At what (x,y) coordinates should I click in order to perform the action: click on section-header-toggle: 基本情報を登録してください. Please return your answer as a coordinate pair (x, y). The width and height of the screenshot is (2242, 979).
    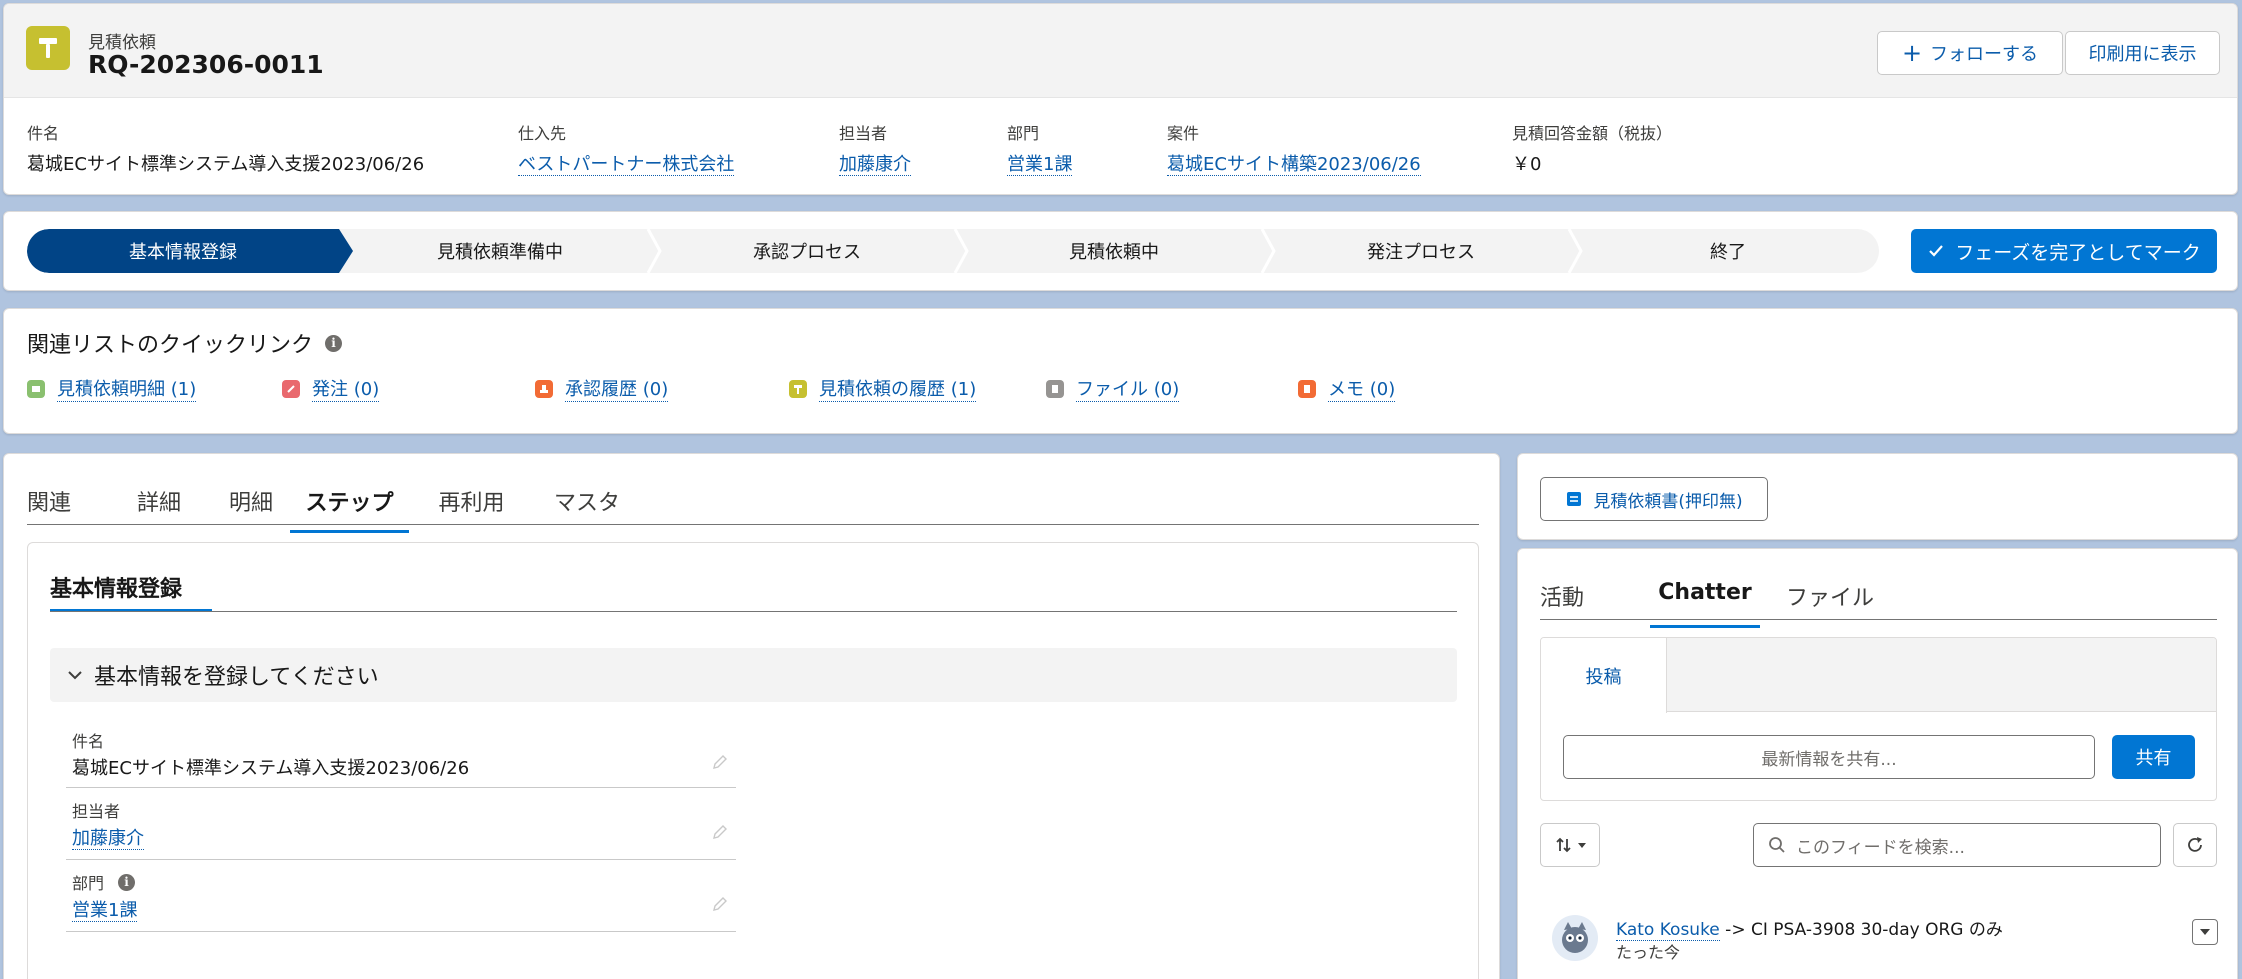
    Looking at the image, I should click on (753, 675).